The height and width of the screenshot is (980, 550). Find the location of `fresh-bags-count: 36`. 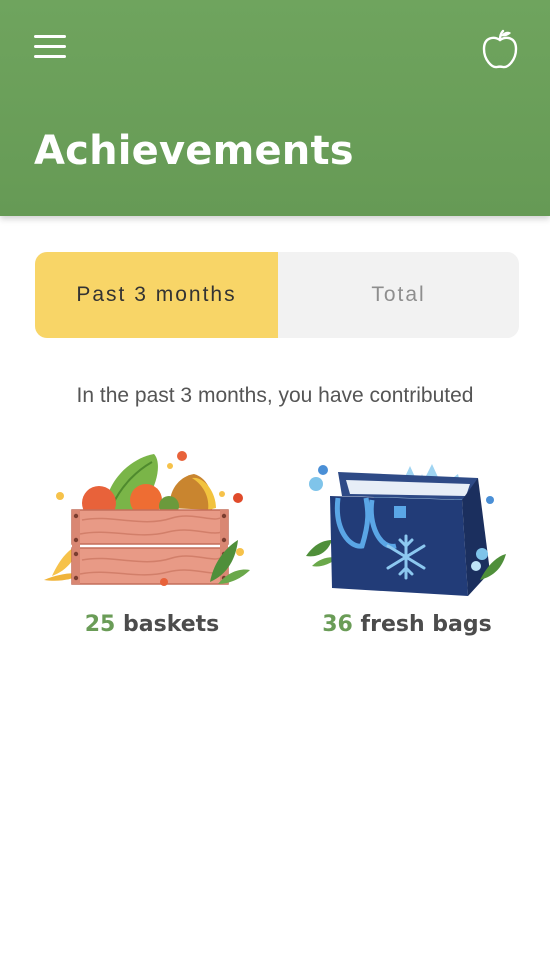

fresh-bags-count: 36 is located at coordinates (337, 624).